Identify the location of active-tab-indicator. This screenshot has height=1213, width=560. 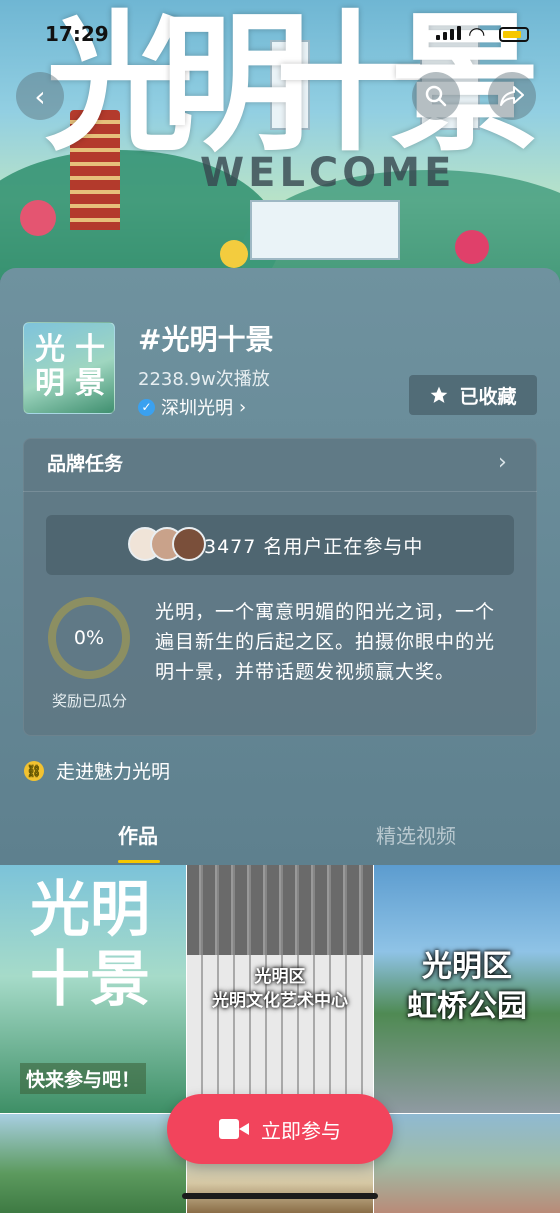
(139, 861).